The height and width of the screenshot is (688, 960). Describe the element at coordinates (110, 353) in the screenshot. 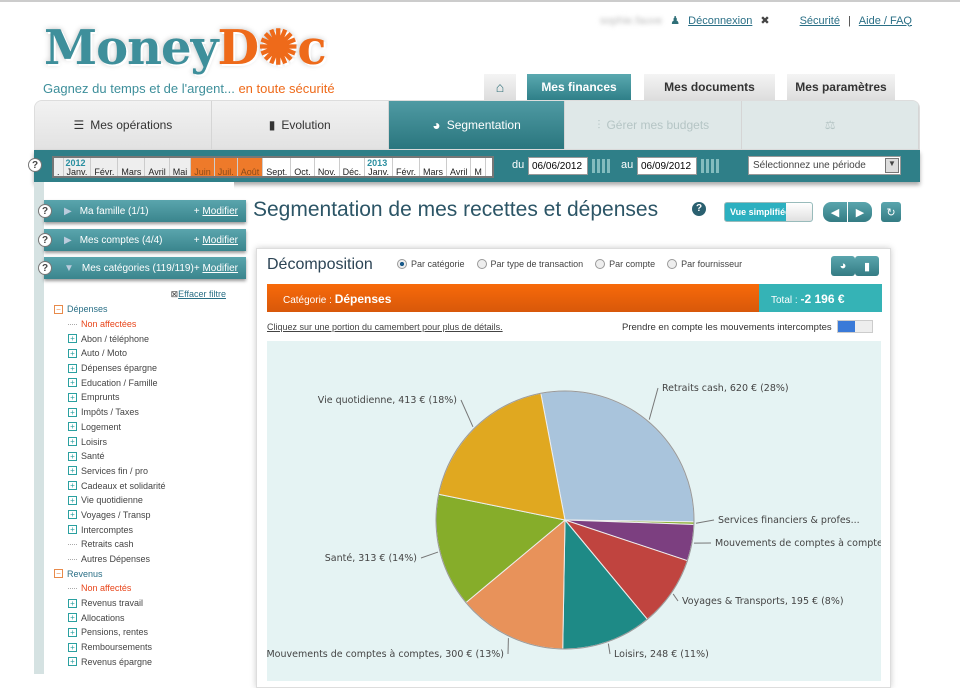

I see `tree-item: +Auto / Moto` at that location.